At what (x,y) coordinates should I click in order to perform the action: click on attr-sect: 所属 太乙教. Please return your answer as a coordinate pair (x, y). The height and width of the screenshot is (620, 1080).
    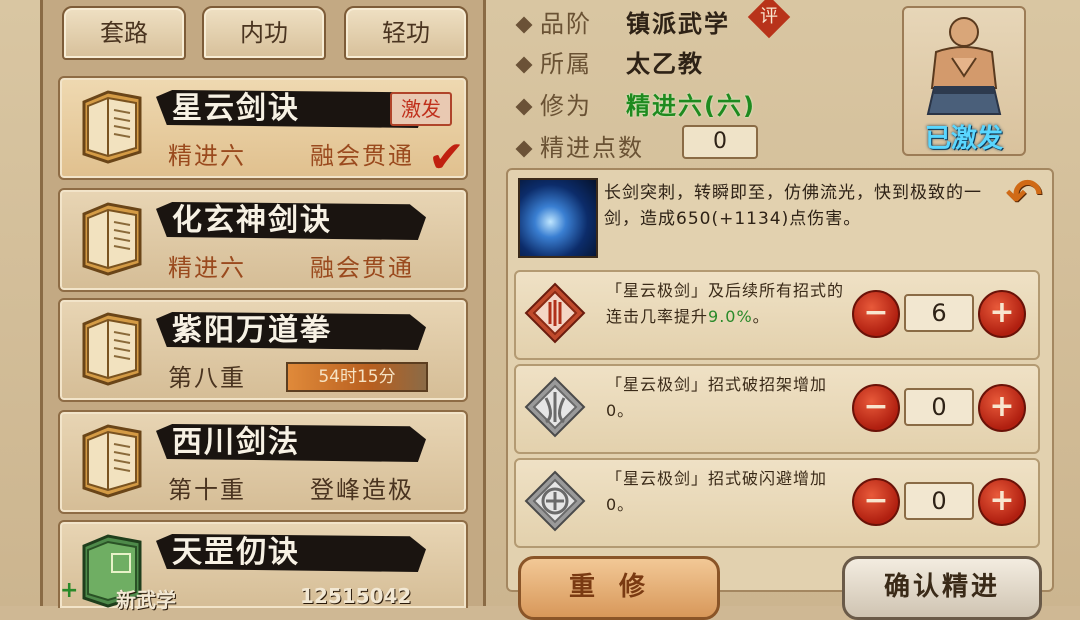
    Looking at the image, I should click on (608, 61).